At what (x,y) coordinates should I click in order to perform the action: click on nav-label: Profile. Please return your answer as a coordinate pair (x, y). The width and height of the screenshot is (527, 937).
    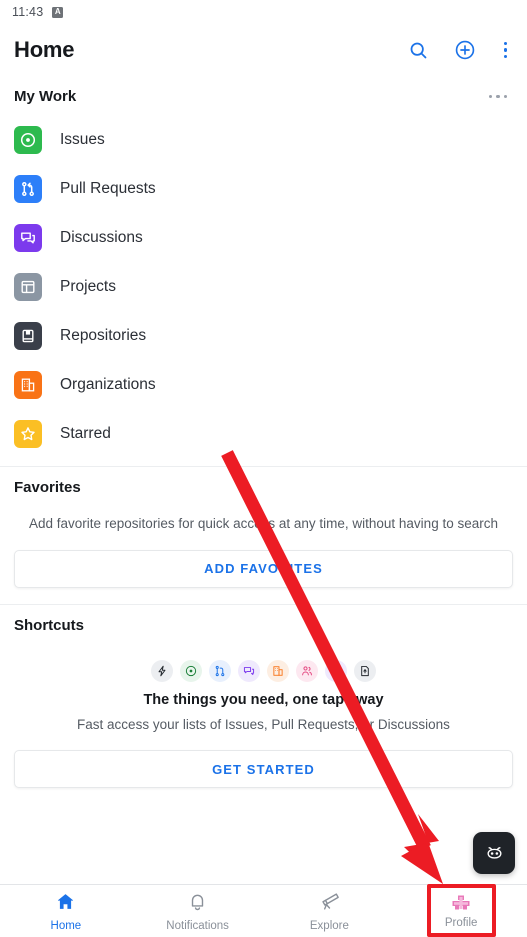
    Looking at the image, I should click on (461, 922).